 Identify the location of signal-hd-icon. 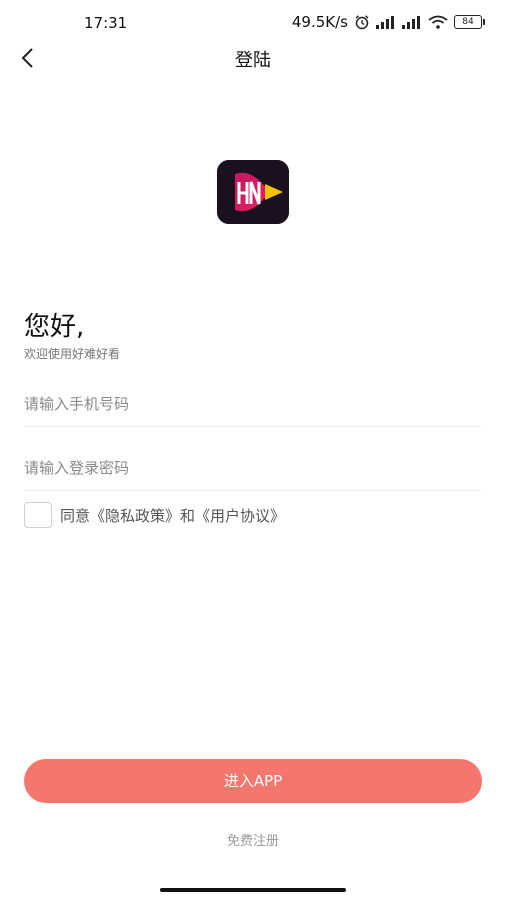
(411, 22).